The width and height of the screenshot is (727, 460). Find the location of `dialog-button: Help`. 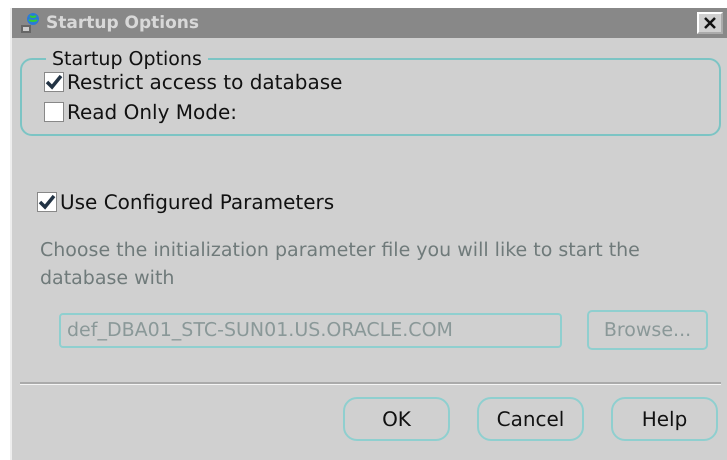

dialog-button: Help is located at coordinates (664, 419).